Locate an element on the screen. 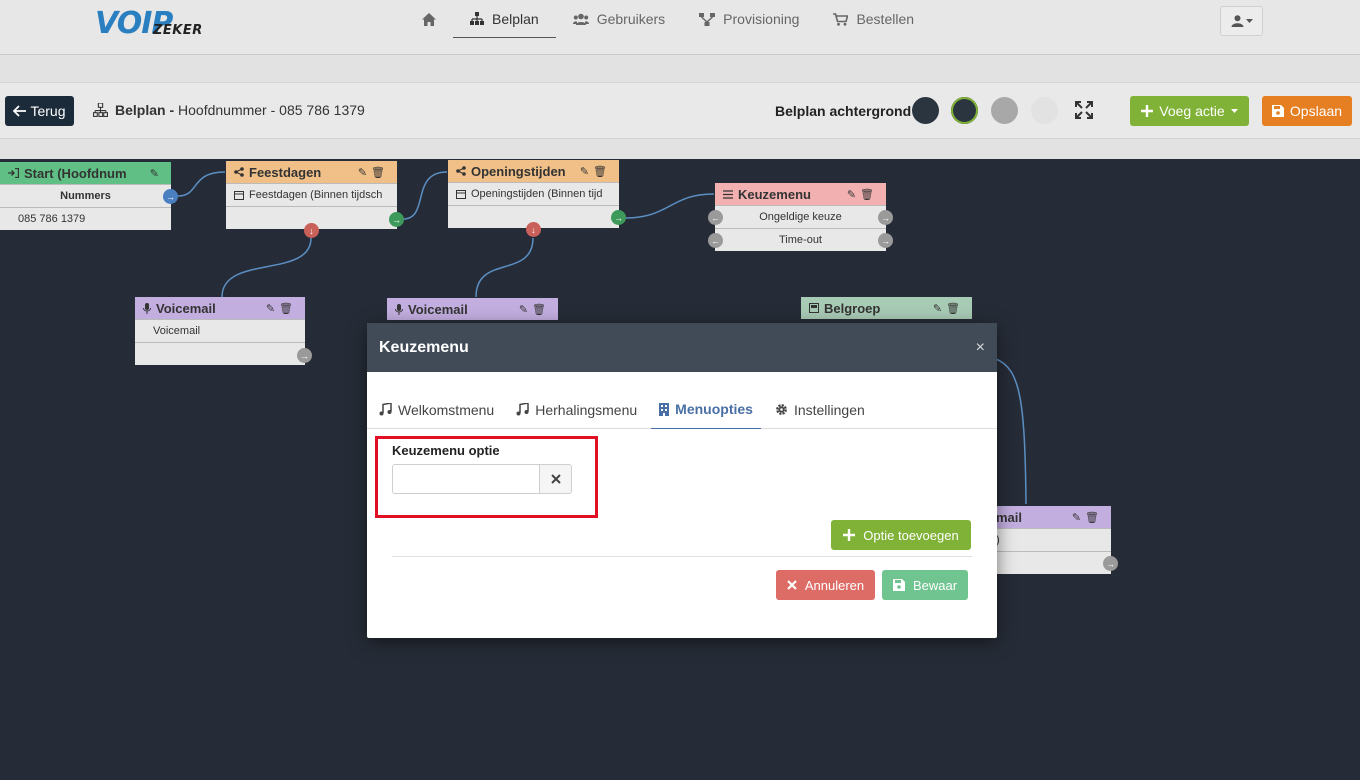 This screenshot has width=1360, height=780. cancel-button: Annuleren is located at coordinates (825, 585).